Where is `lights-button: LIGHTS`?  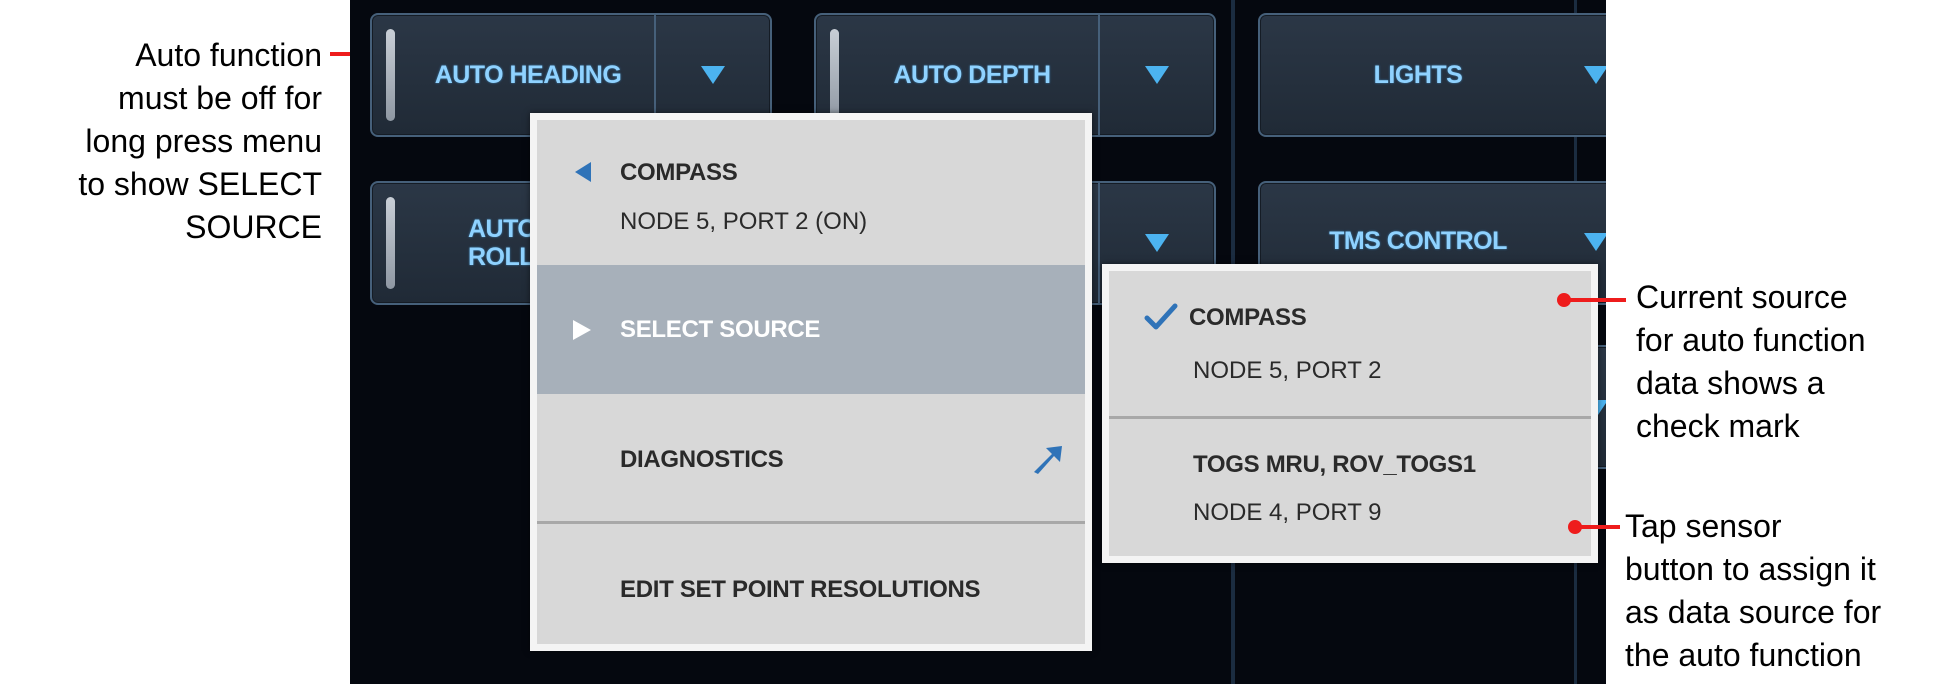
lights-button: LIGHTS is located at coordinates (1432, 75).